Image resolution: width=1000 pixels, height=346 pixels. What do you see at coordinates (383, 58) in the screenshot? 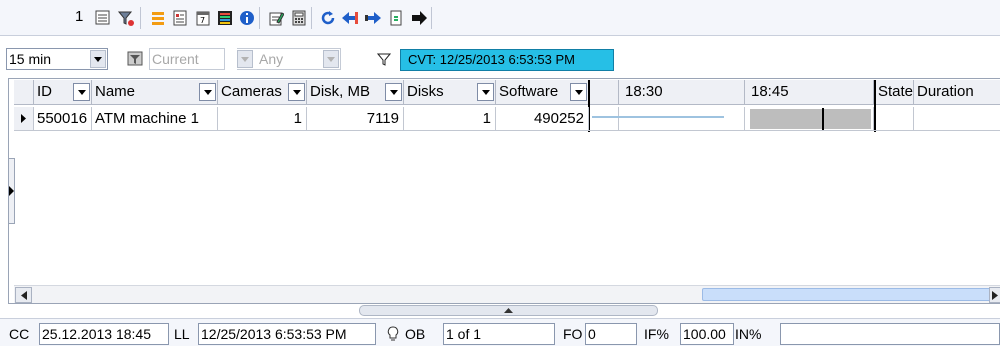
I see `funnel-icon` at bounding box center [383, 58].